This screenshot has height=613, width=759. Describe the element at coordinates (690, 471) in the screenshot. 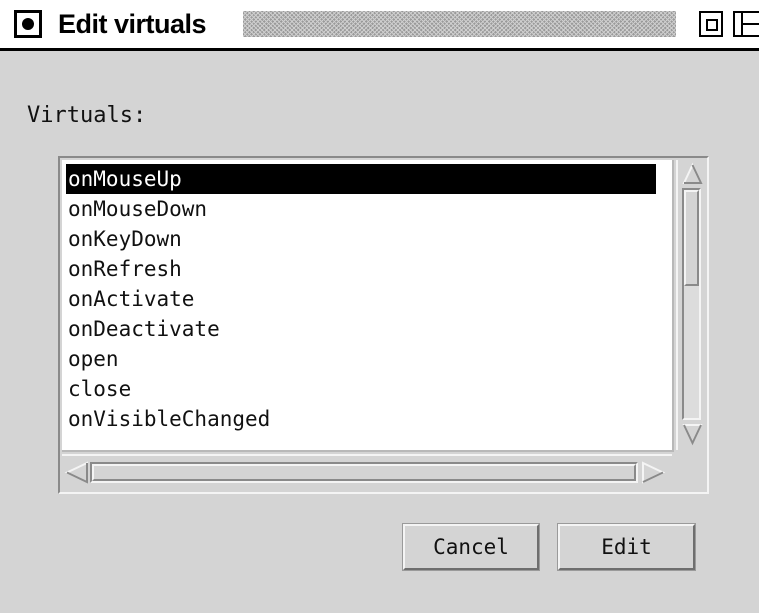

I see `scrollbar-corner` at that location.